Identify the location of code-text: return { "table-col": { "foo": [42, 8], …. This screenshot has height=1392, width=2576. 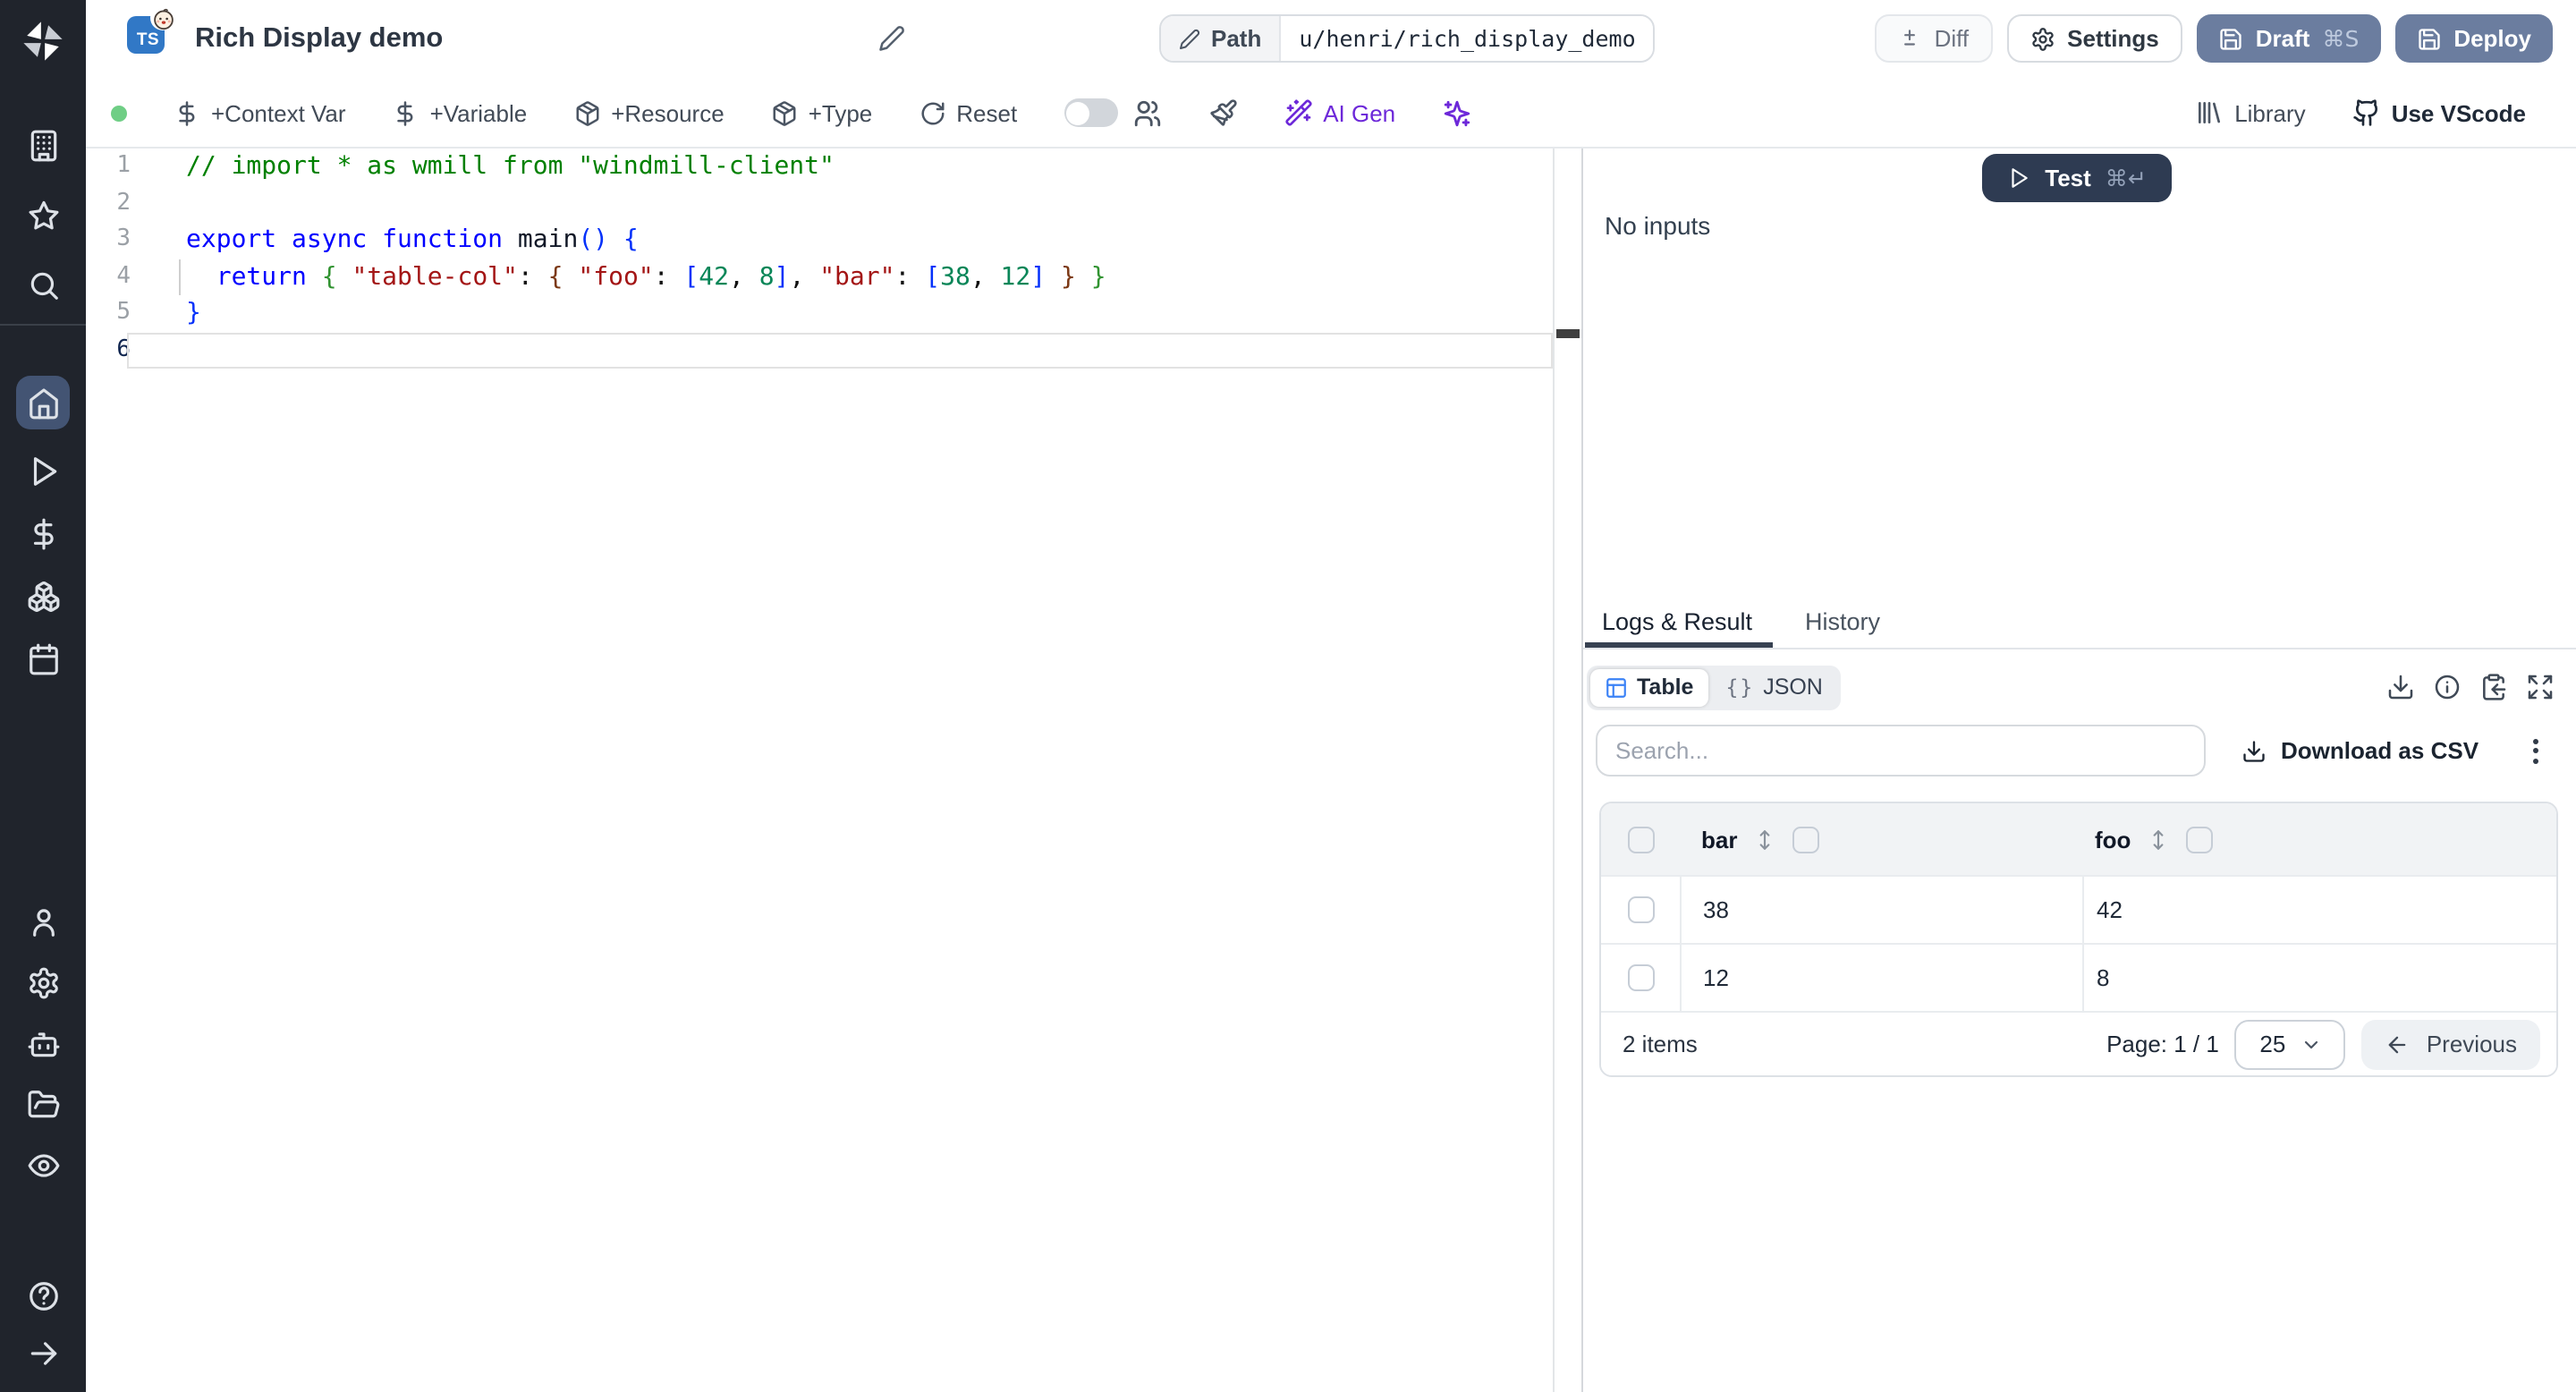
(646, 276).